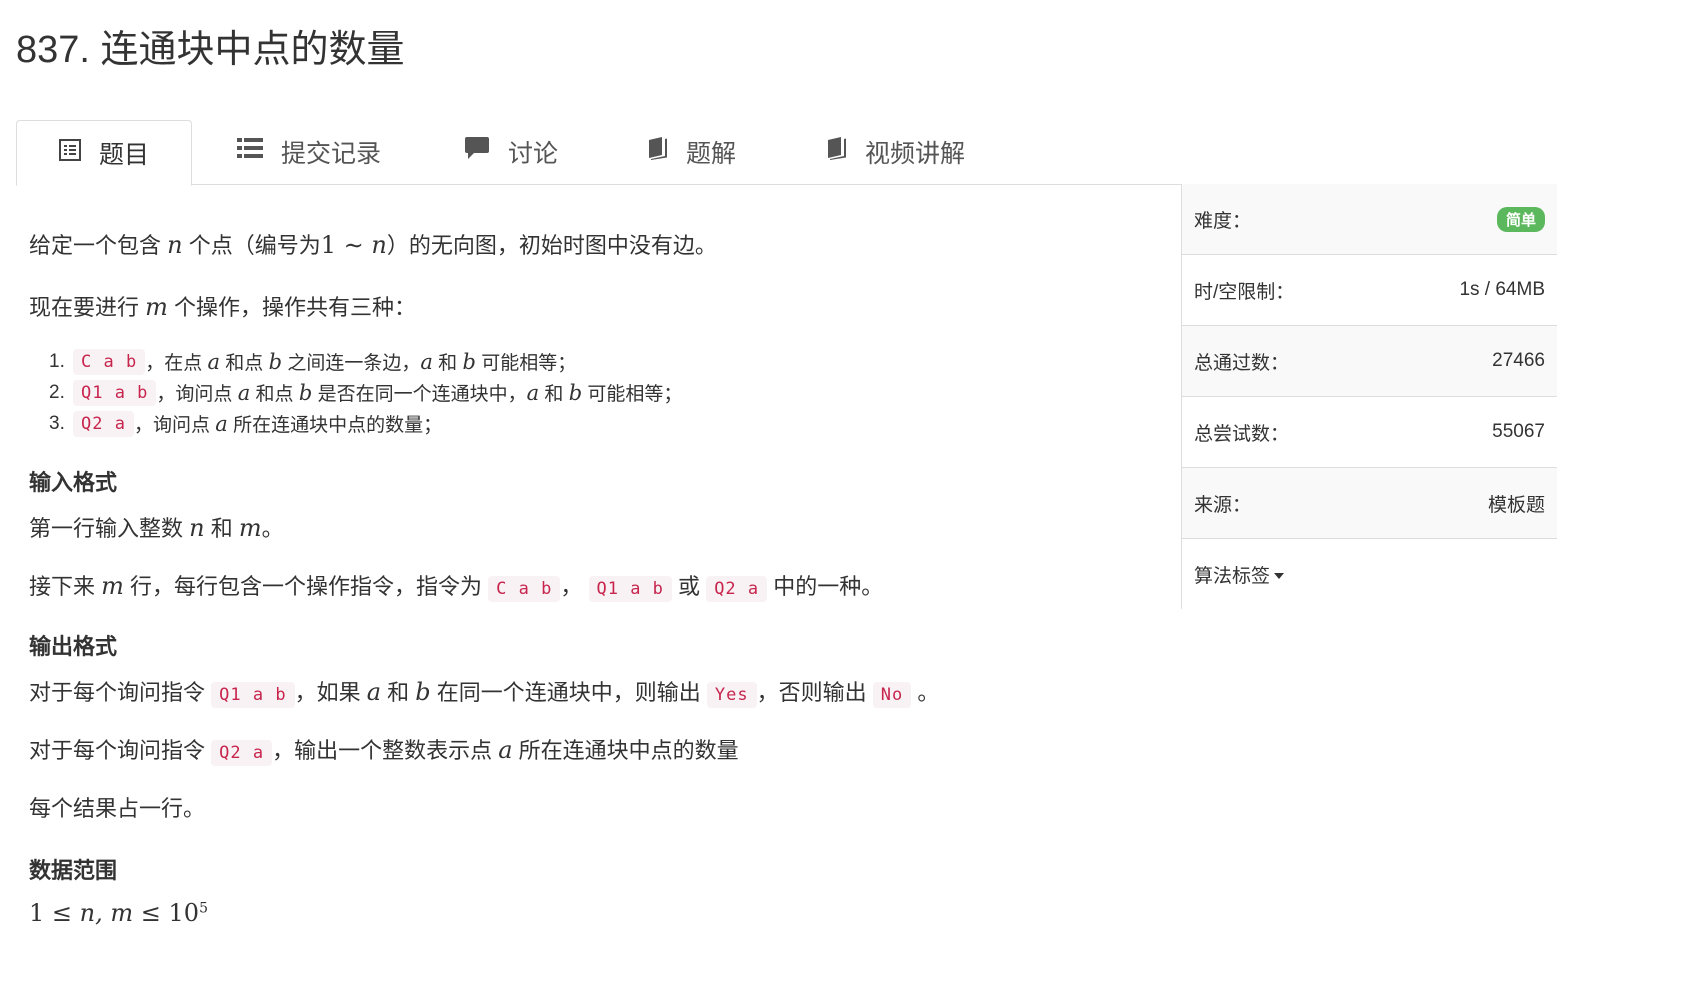  I want to click on tab-video: 视频讲解, so click(895, 151).